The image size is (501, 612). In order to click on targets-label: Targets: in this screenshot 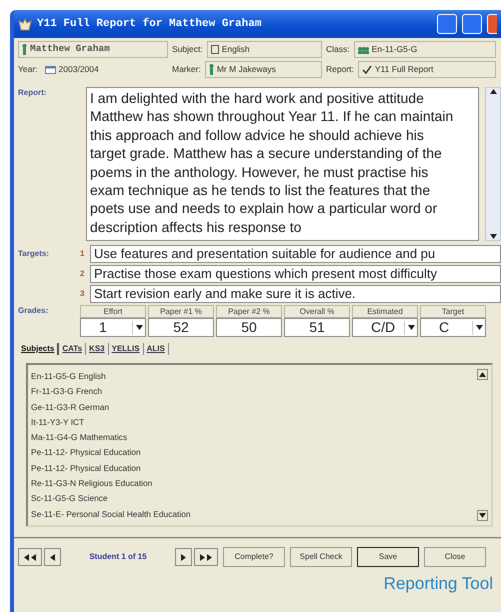, I will do `click(34, 254)`.